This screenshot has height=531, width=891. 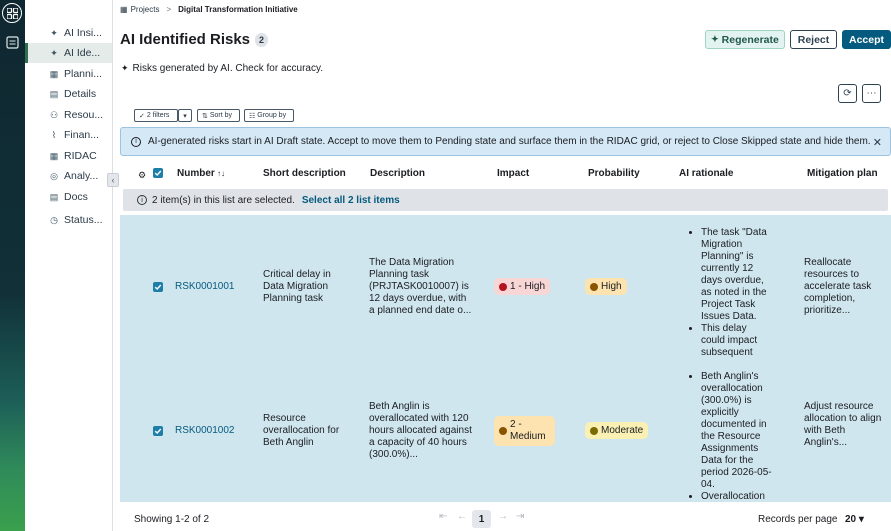 What do you see at coordinates (54, 73) in the screenshot?
I see `calendar-icon: ▦` at bounding box center [54, 73].